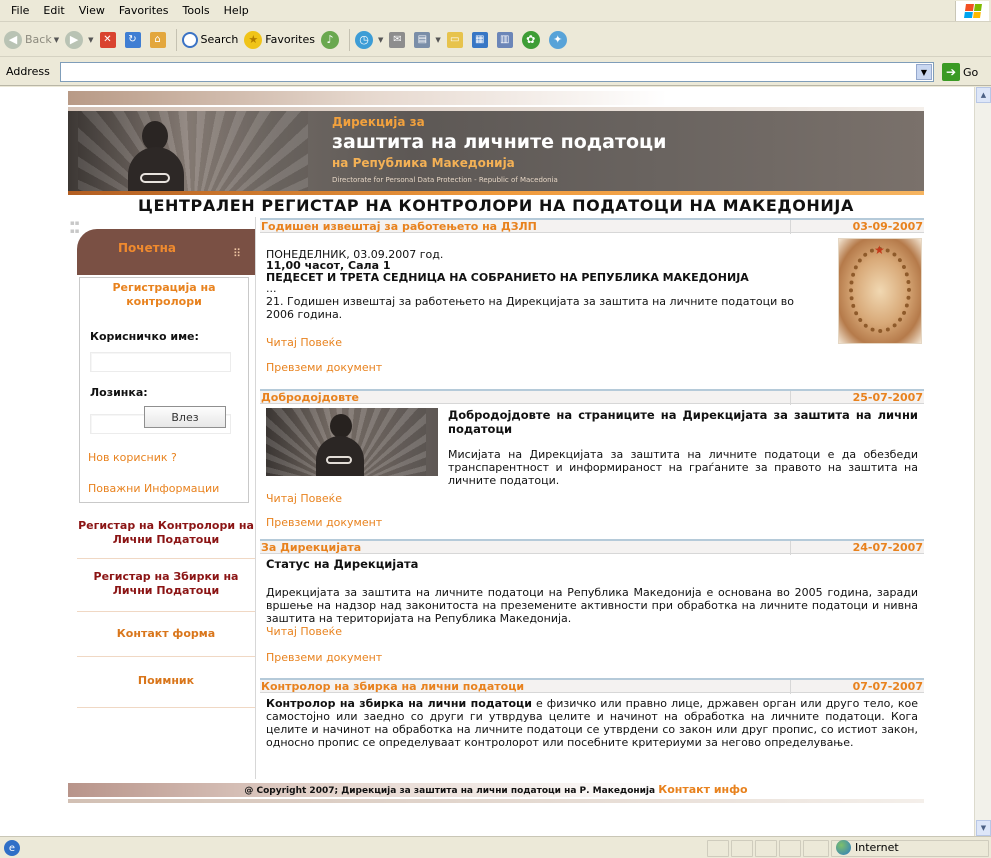  I want to click on top-decor-strip, so click(496, 98).